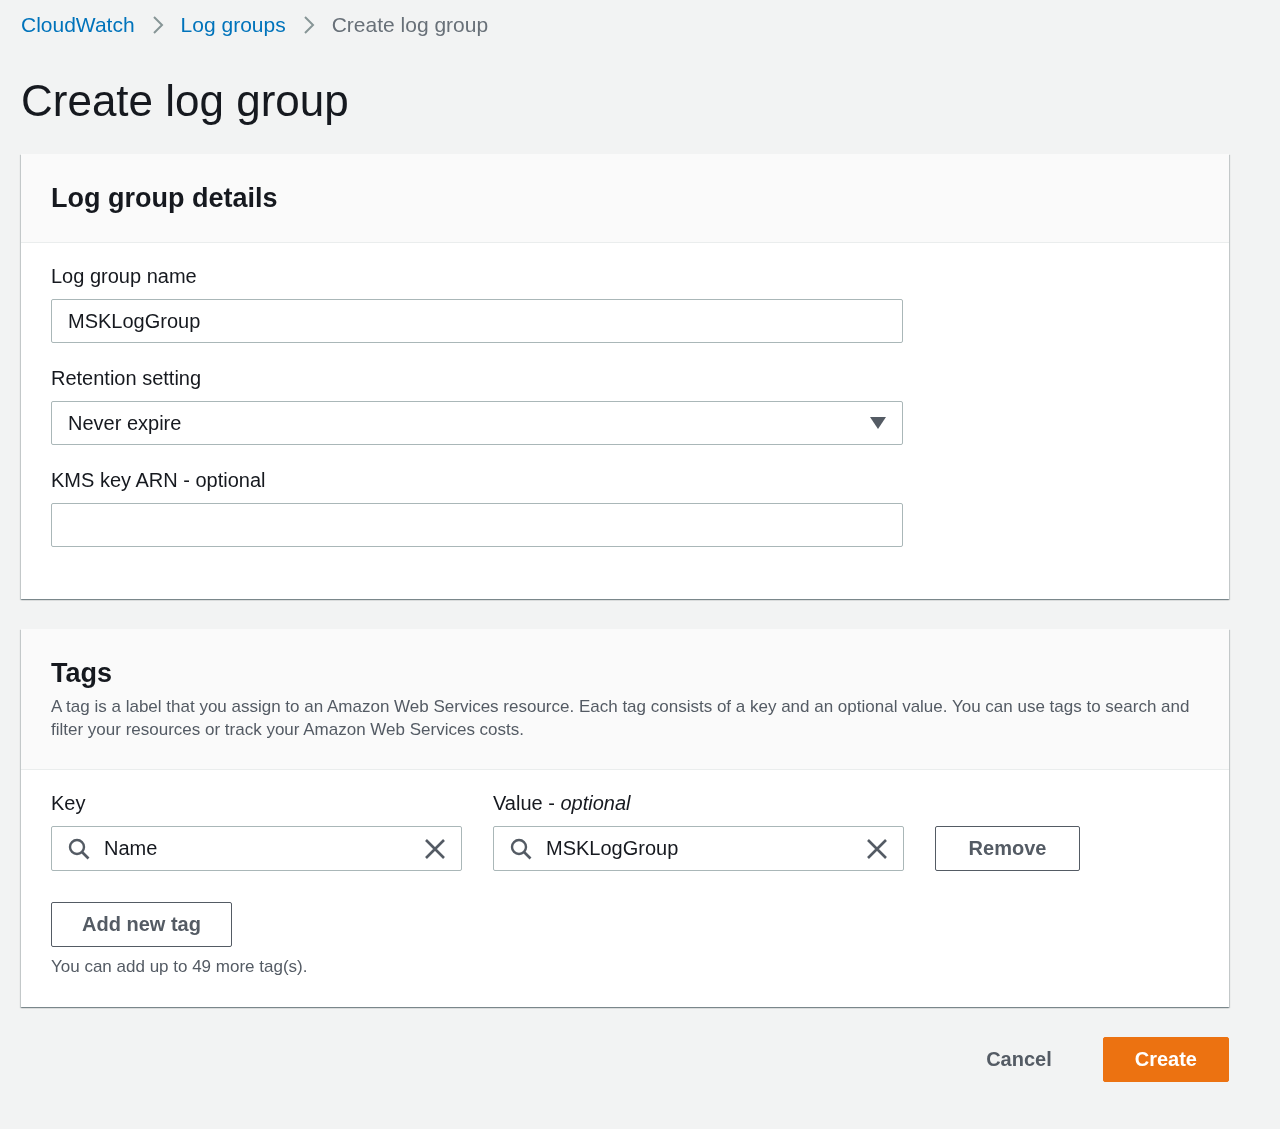 Image resolution: width=1280 pixels, height=1129 pixels. What do you see at coordinates (159, 480) in the screenshot?
I see `field-label: KMS key ARN - optional` at bounding box center [159, 480].